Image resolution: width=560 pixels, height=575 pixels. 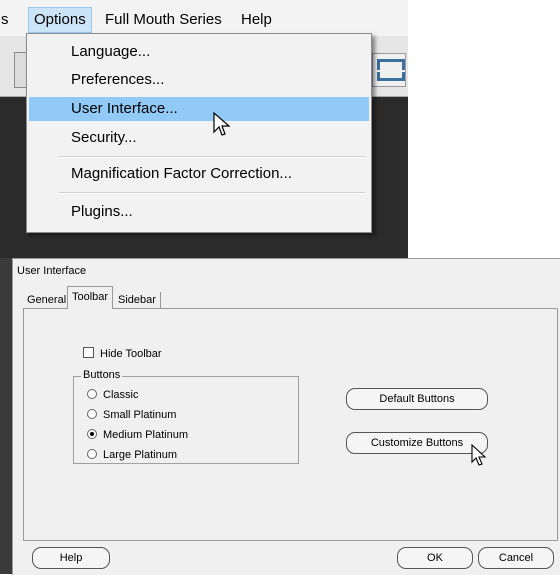 I want to click on radio-small-platinum: Small Platinum, so click(x=131, y=415).